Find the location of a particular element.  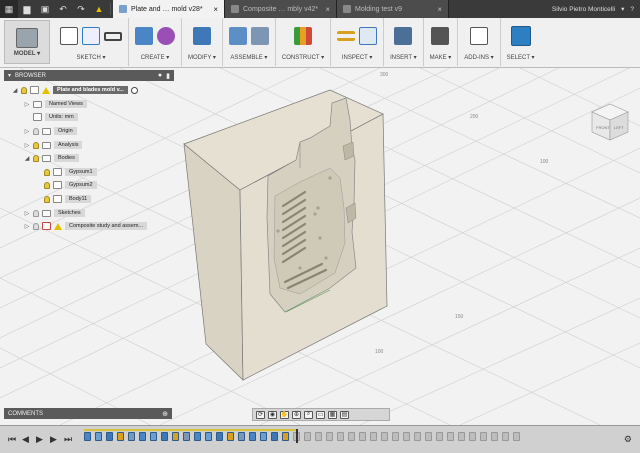

line-icon is located at coordinates (91, 36).